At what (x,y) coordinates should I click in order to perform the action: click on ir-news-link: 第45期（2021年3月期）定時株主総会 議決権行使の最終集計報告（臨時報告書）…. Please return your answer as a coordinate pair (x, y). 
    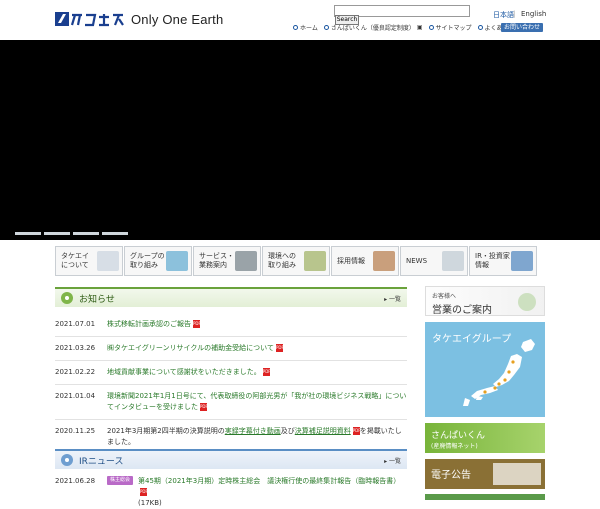
    Looking at the image, I should click on (272, 492).